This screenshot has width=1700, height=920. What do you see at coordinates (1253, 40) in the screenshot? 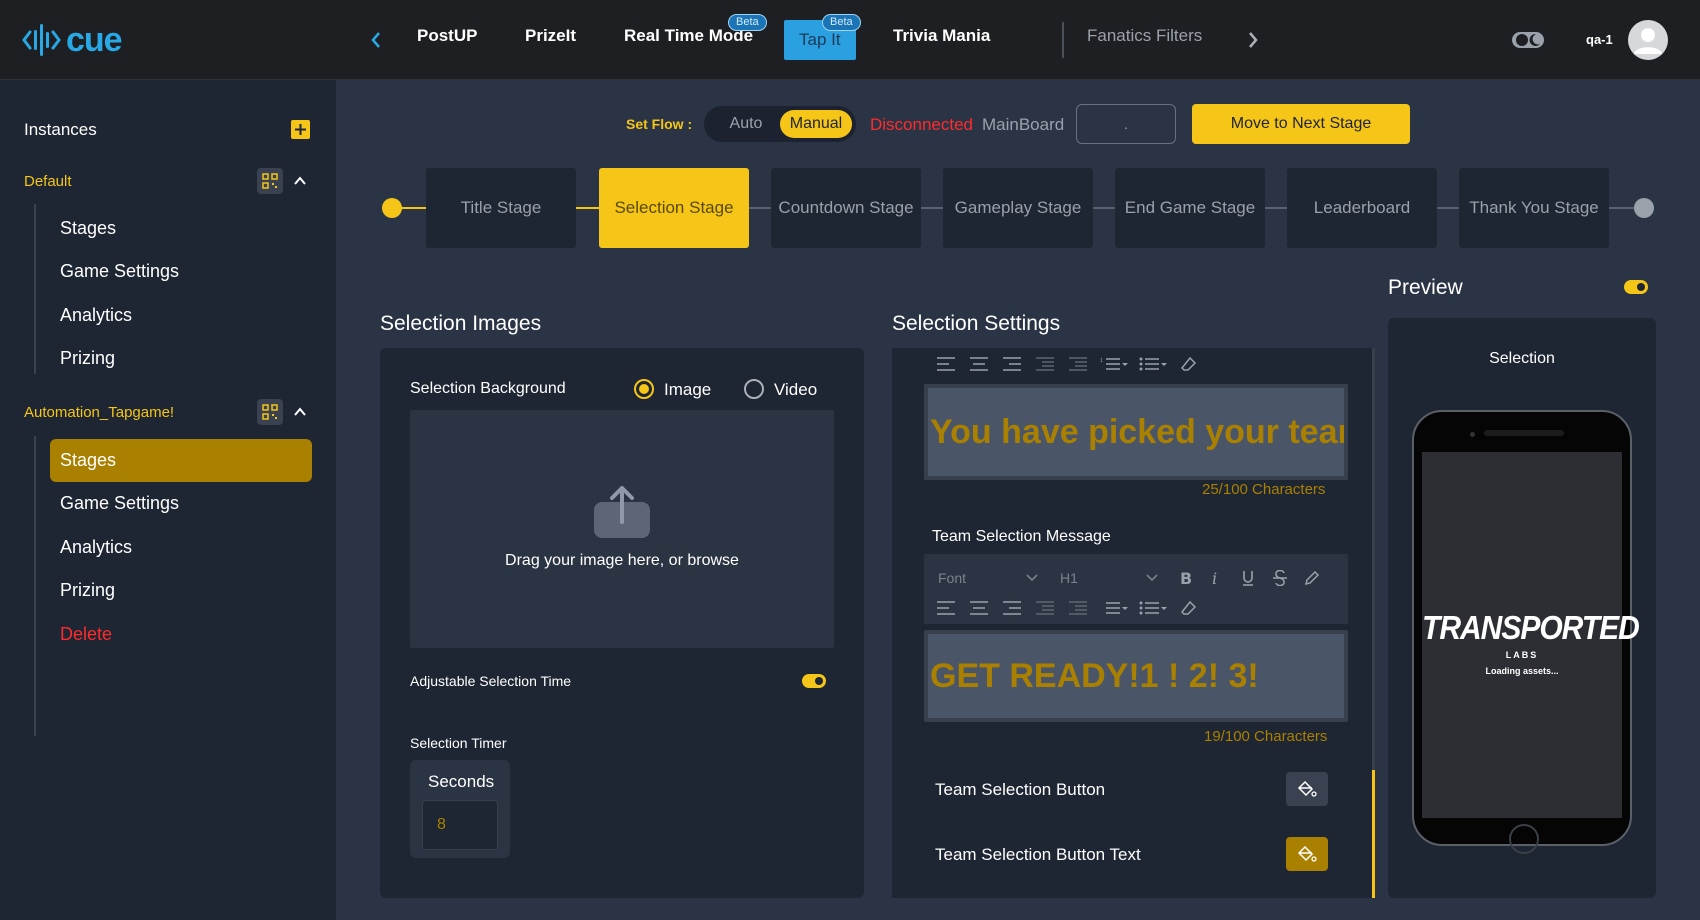
I see `nav-next-arrow-icon` at bounding box center [1253, 40].